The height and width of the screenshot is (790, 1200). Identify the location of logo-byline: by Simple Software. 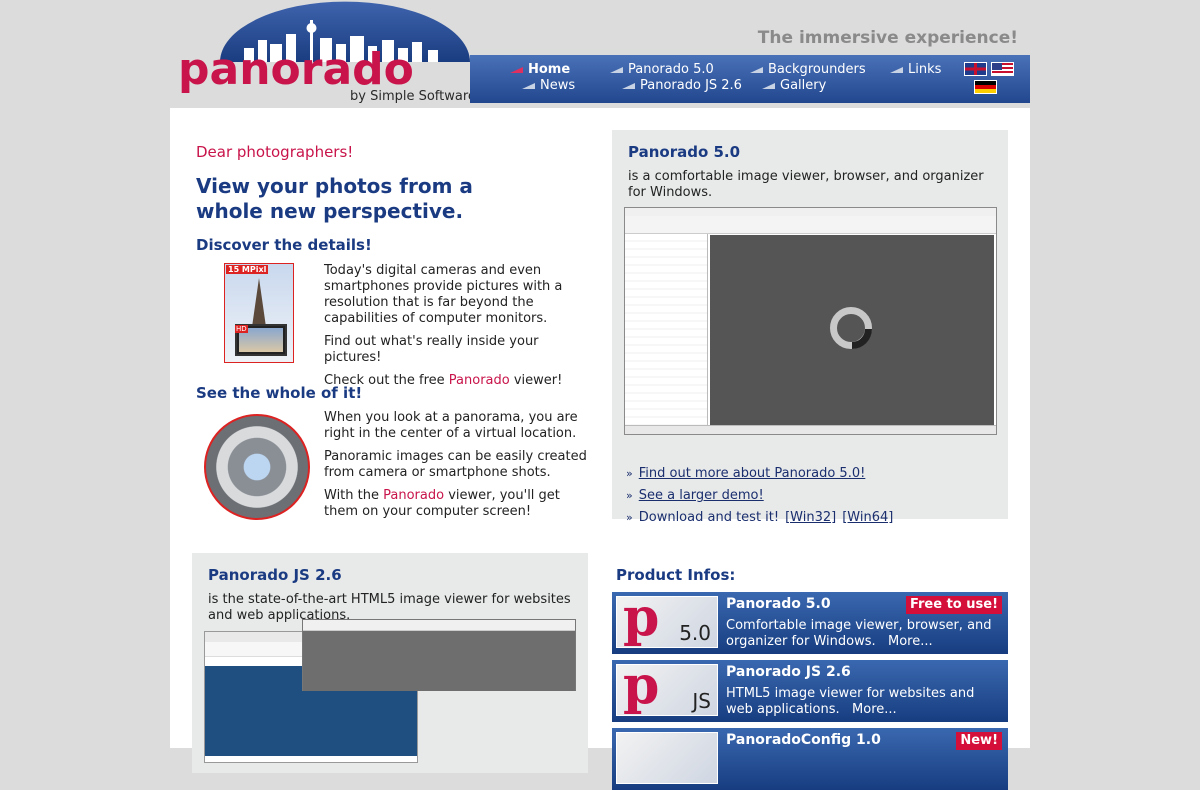
(413, 96).